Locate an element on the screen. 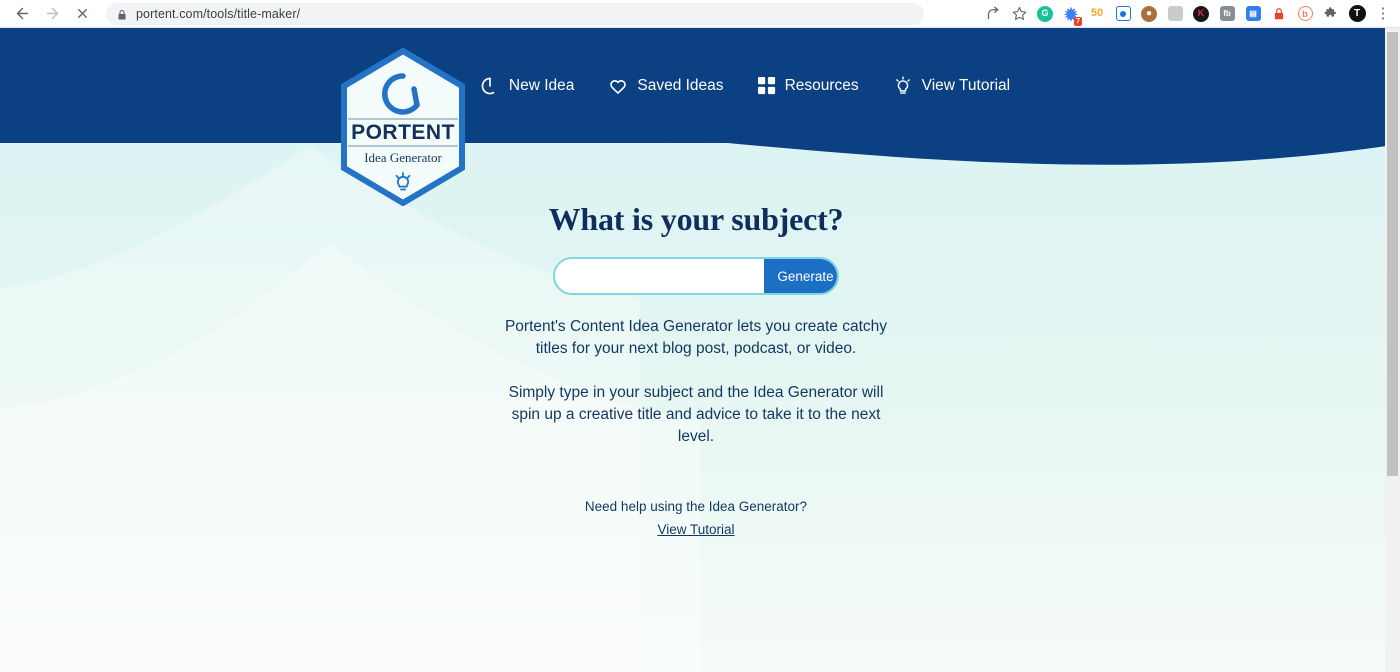 The image size is (1400, 672). page-scrollbar is located at coordinates (1392, 350).